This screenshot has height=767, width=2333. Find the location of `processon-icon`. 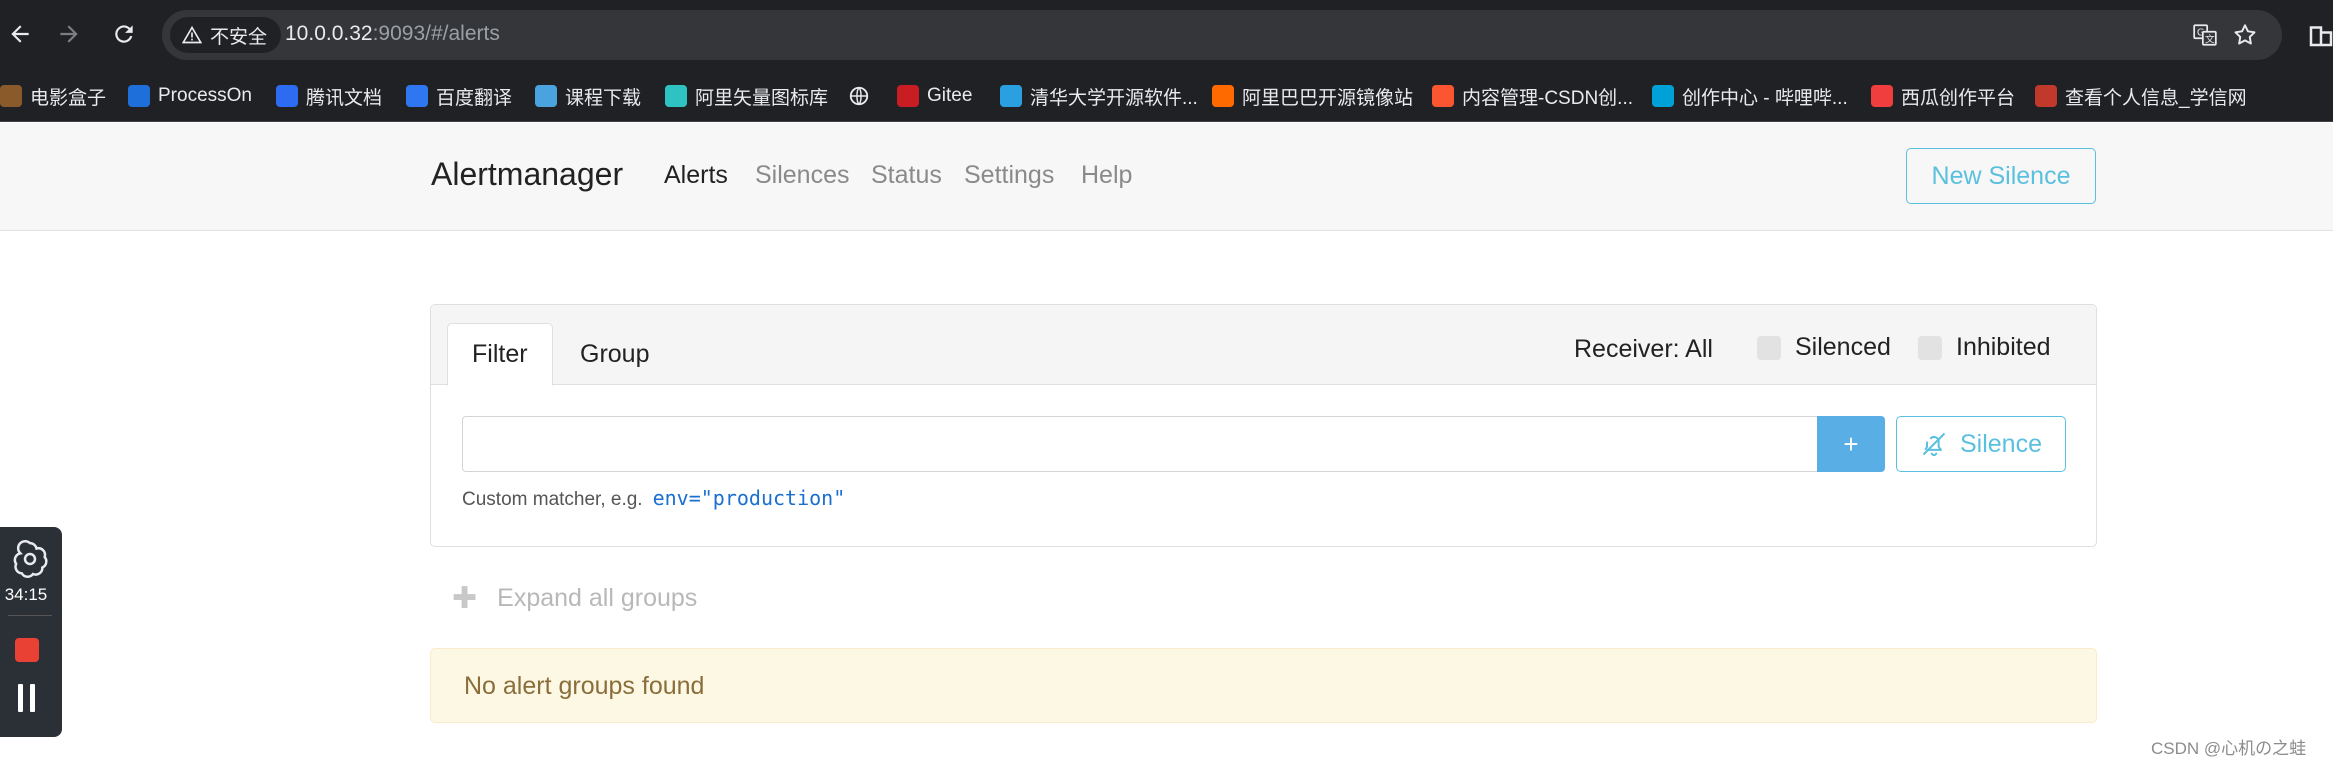

processon-icon is located at coordinates (139, 96).